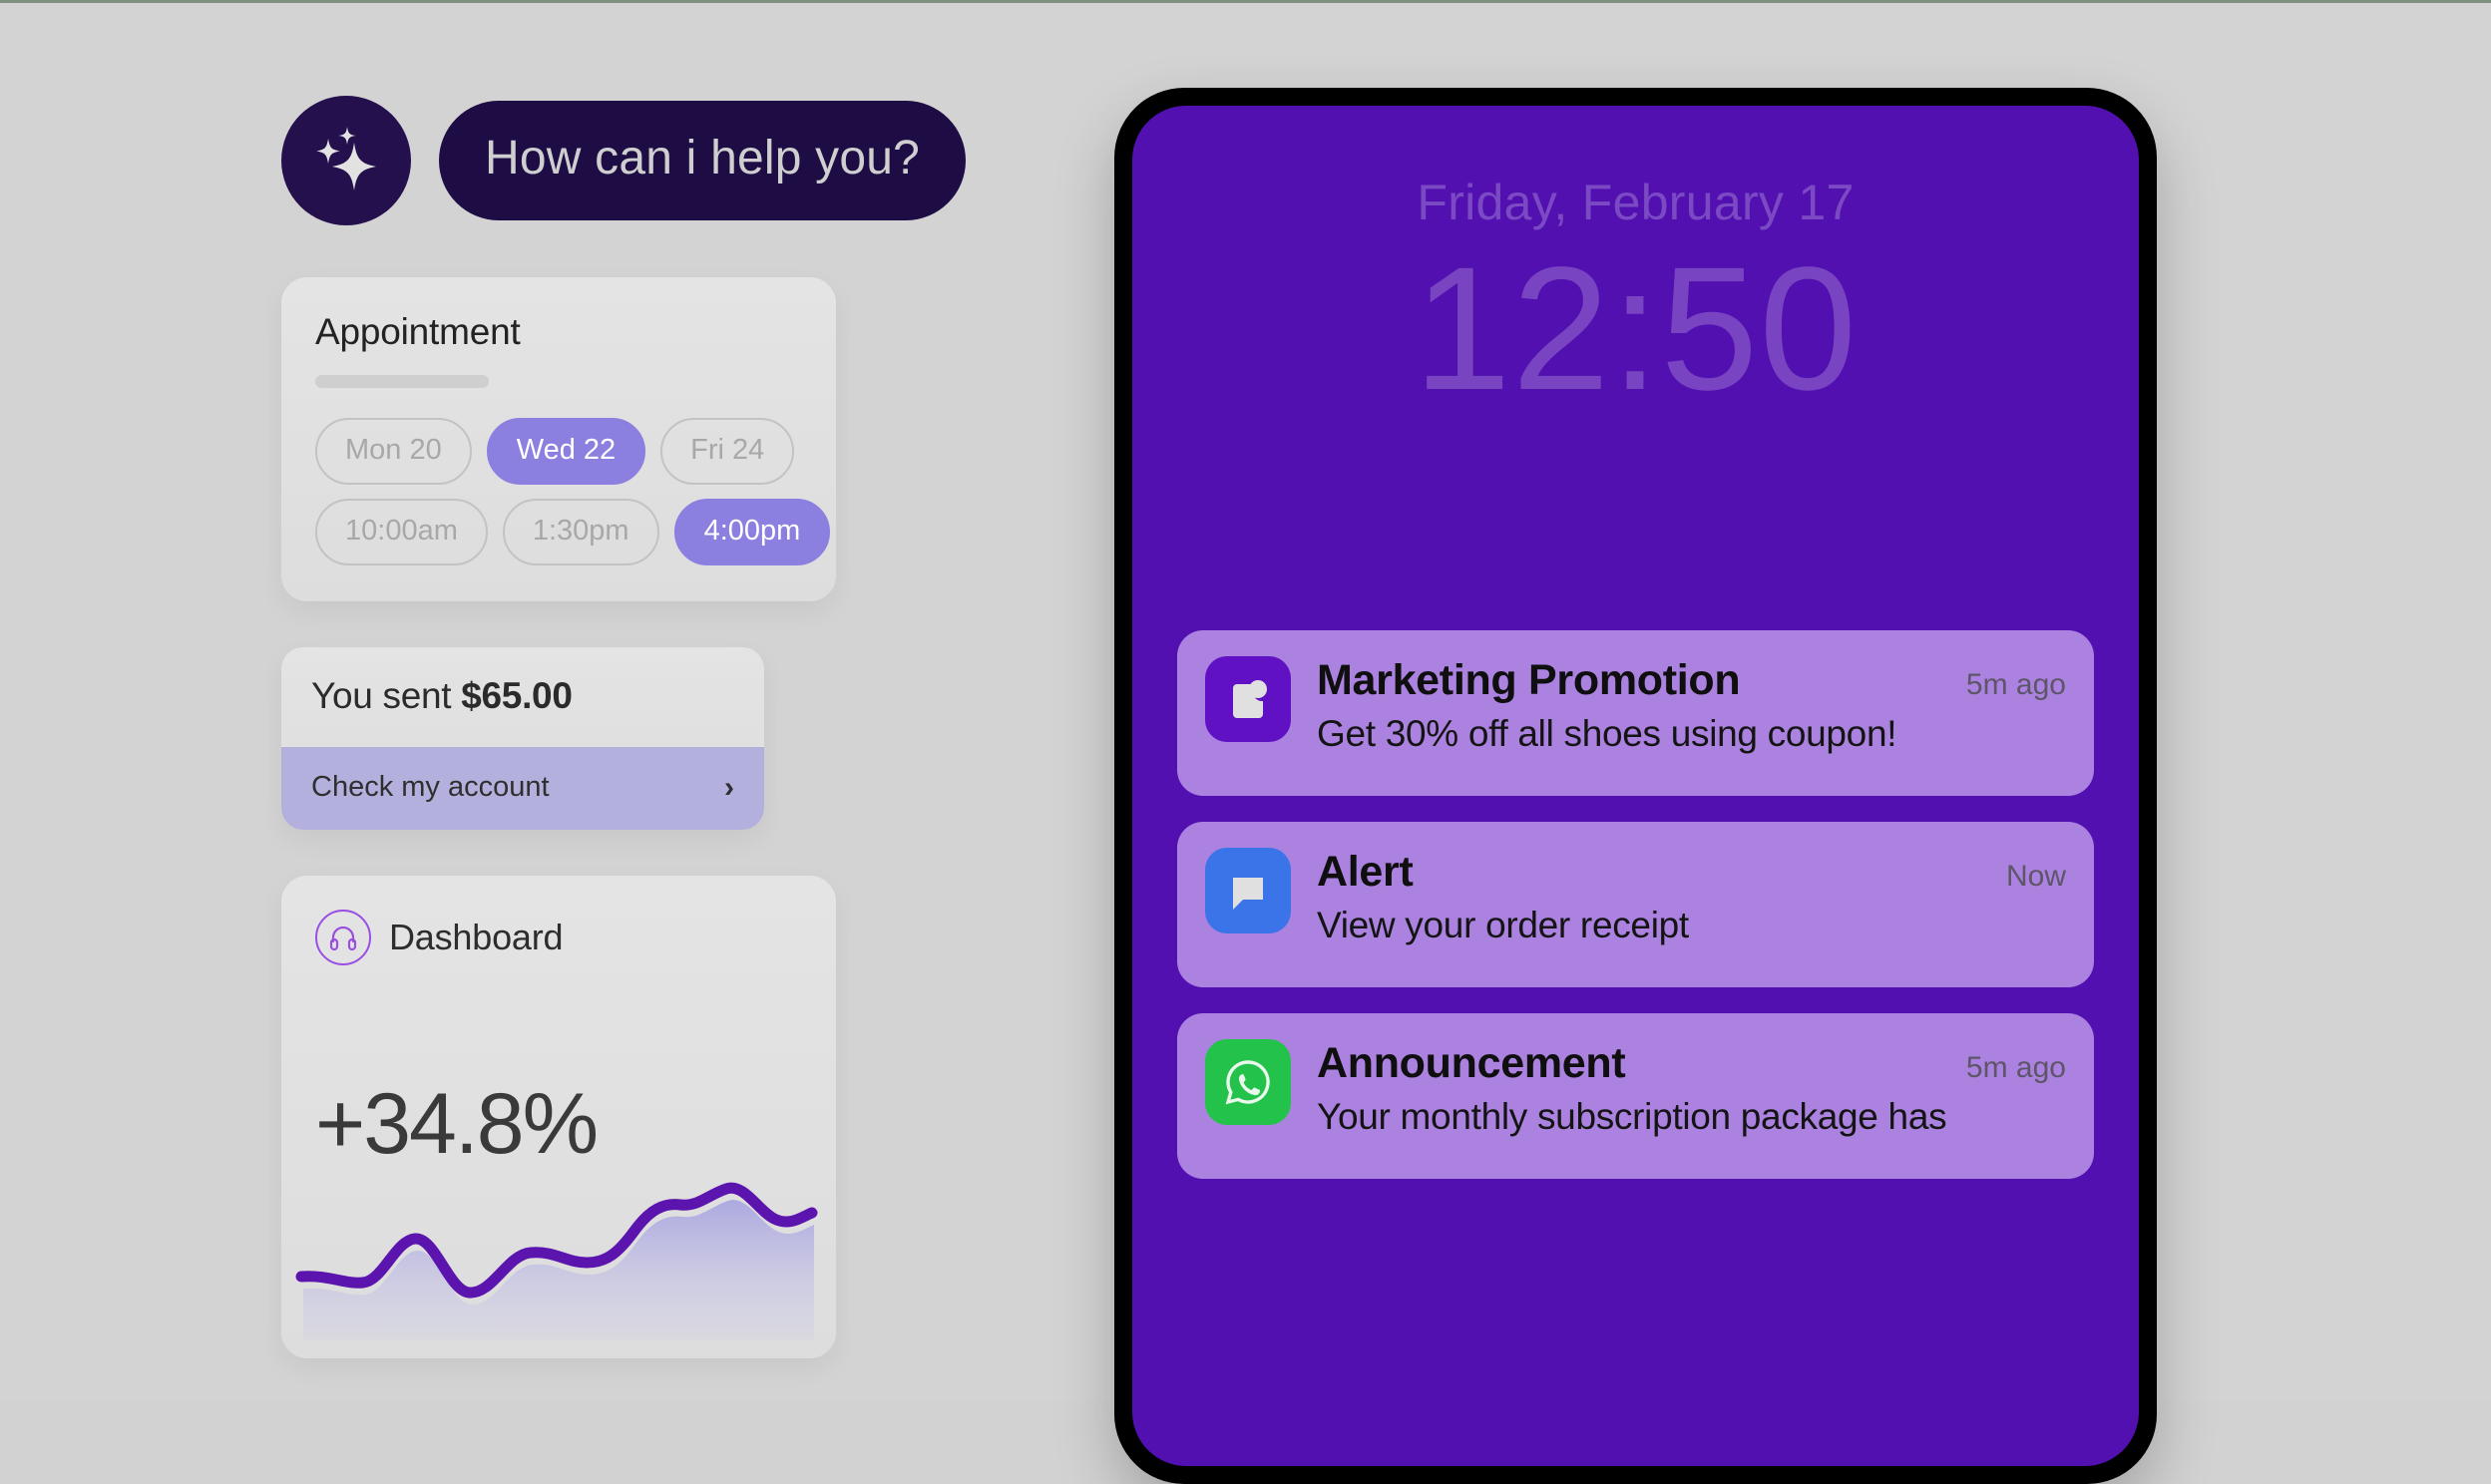 The width and height of the screenshot is (2491, 1484). I want to click on notification-text: Your monthly subscription package has, so click(1632, 1116).